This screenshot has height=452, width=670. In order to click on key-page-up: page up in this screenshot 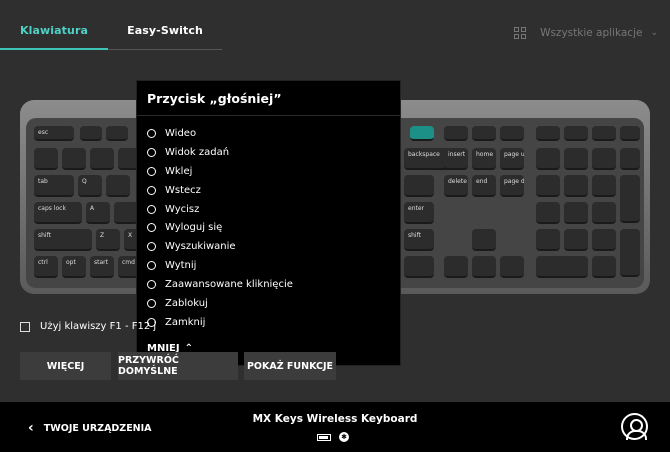, I will do `click(512, 159)`.